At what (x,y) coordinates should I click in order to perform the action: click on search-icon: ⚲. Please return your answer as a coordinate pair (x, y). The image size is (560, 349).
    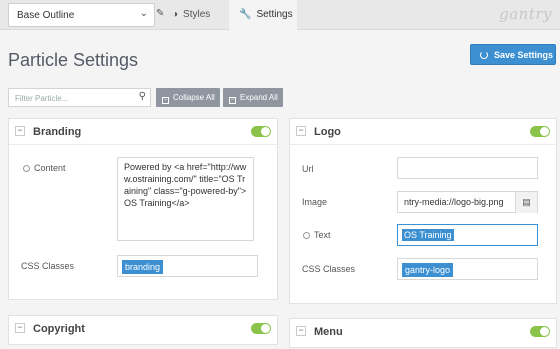
    Looking at the image, I should click on (142, 96).